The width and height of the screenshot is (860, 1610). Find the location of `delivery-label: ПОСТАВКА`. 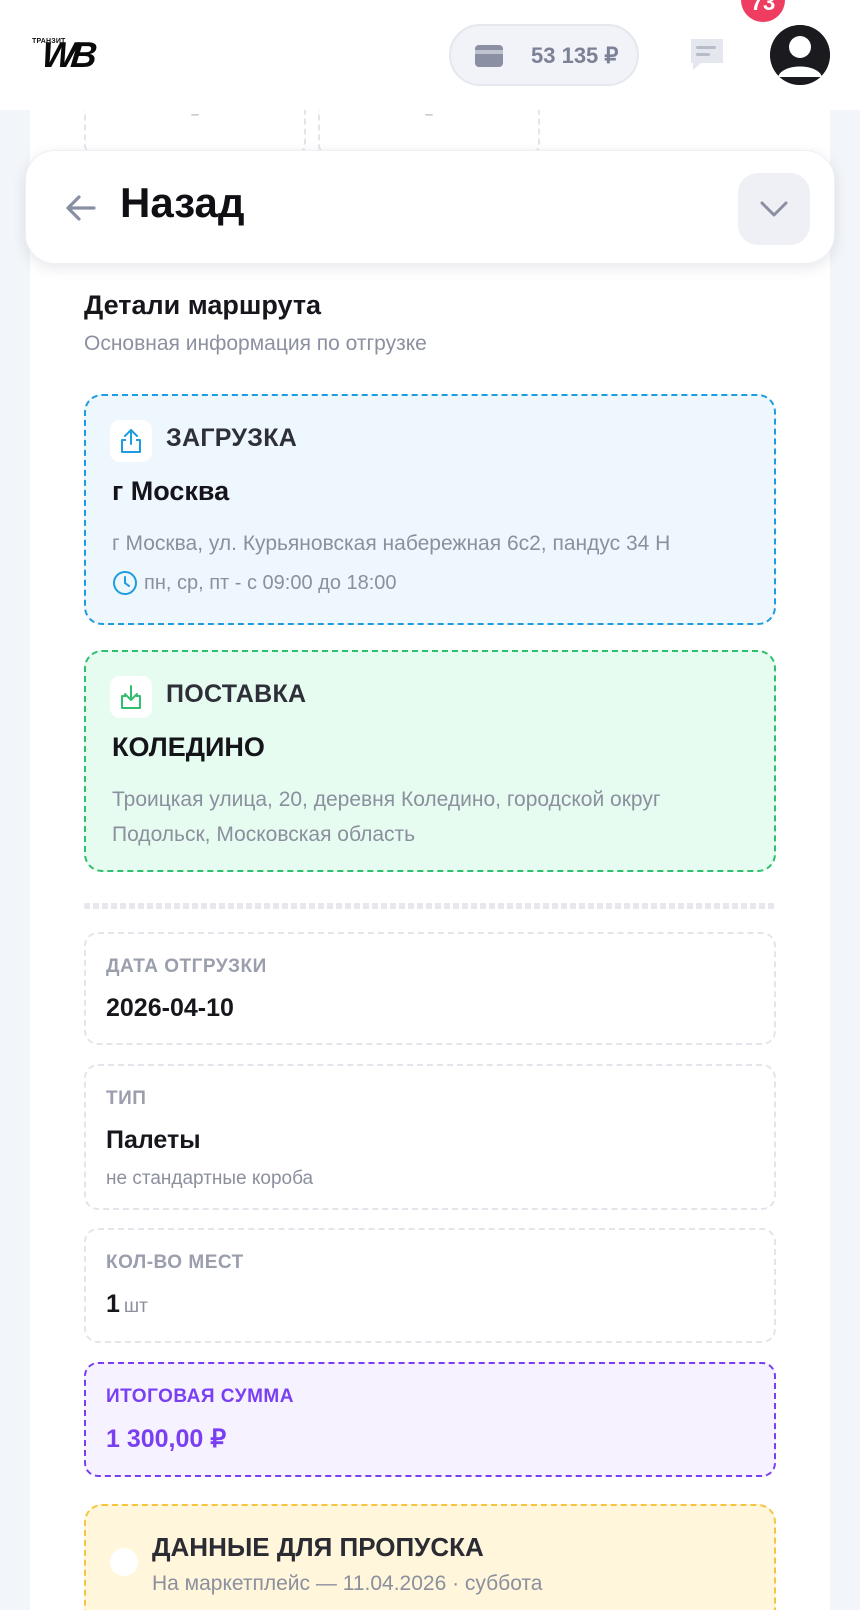

delivery-label: ПОСТАВКА is located at coordinates (236, 694).